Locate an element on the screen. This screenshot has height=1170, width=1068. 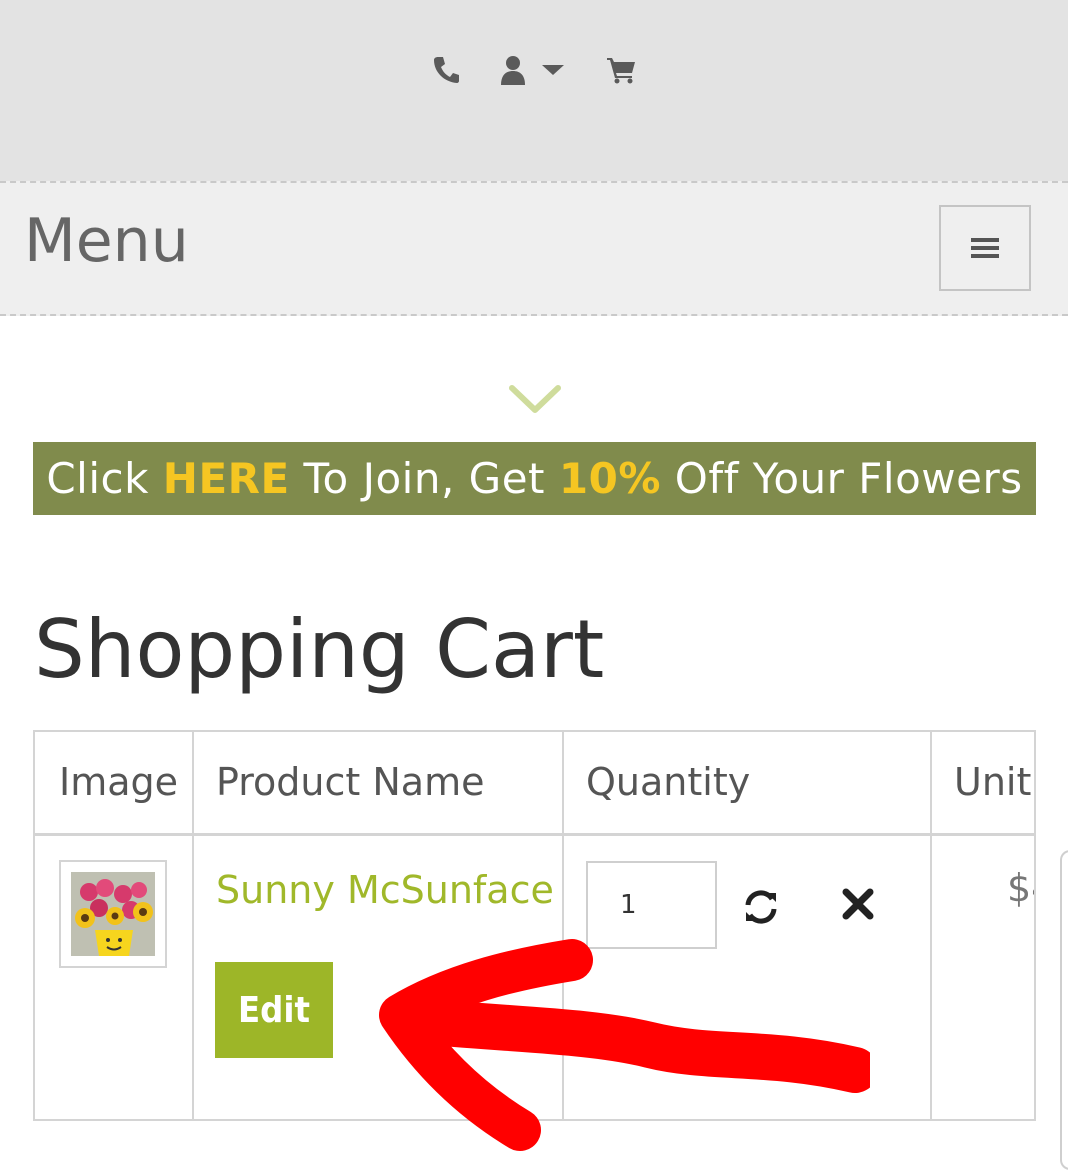
promo-text-3: Off Your Flowers is located at coordinates (841, 478).